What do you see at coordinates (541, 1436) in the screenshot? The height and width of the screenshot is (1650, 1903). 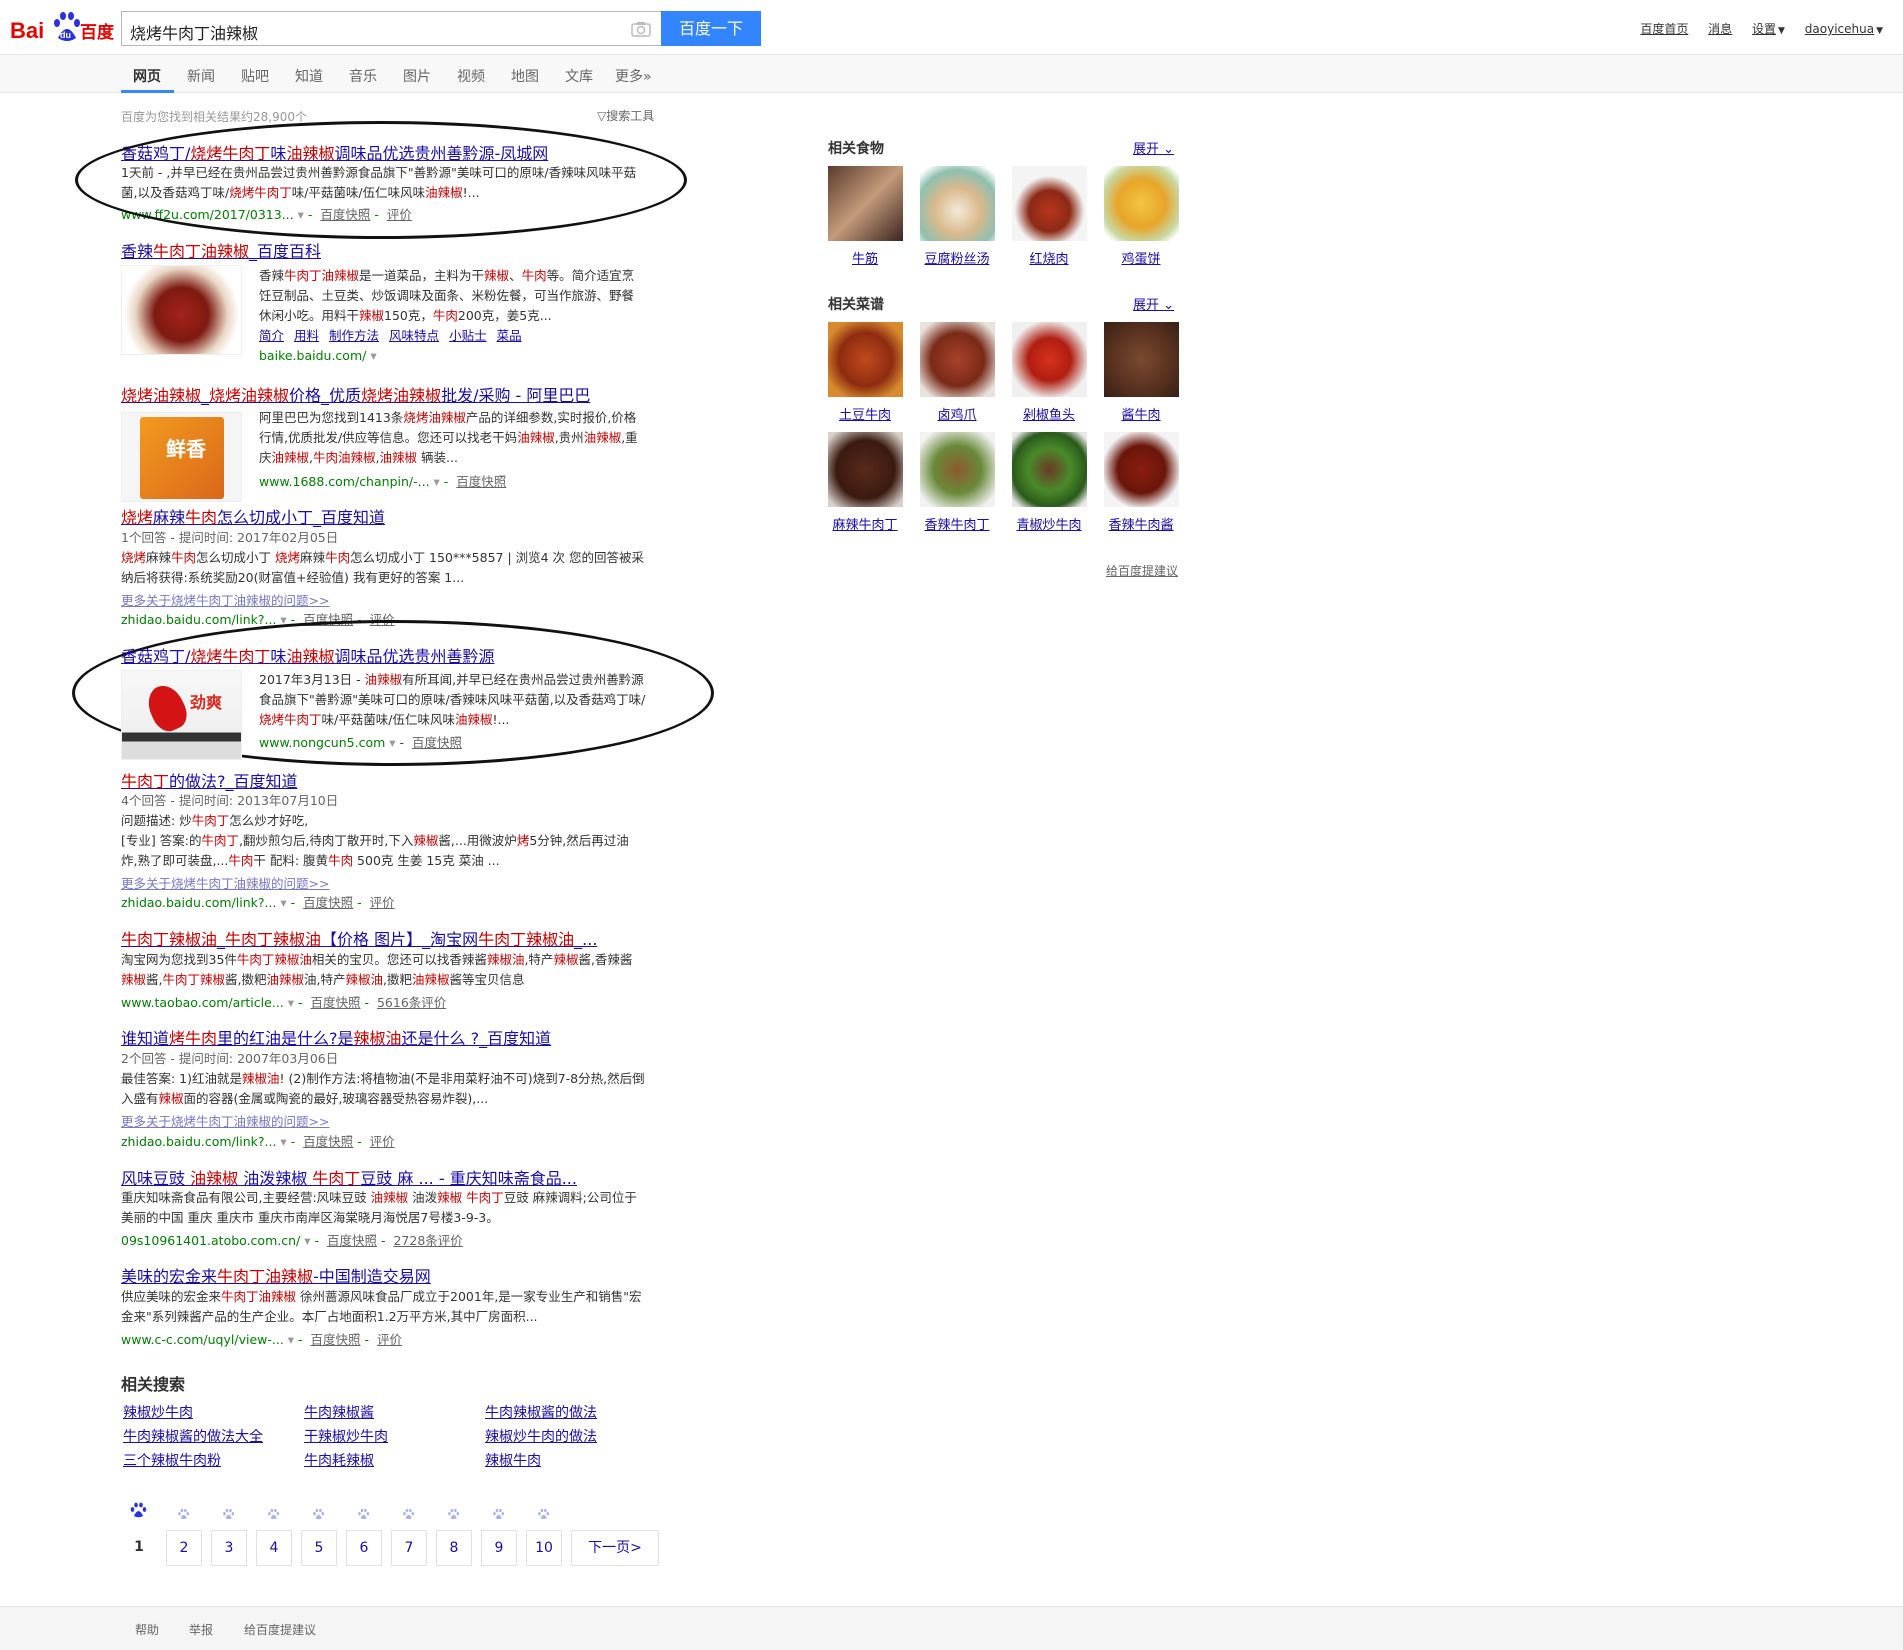 I see `related-search-item: 辣椒炒牛肉的做法` at bounding box center [541, 1436].